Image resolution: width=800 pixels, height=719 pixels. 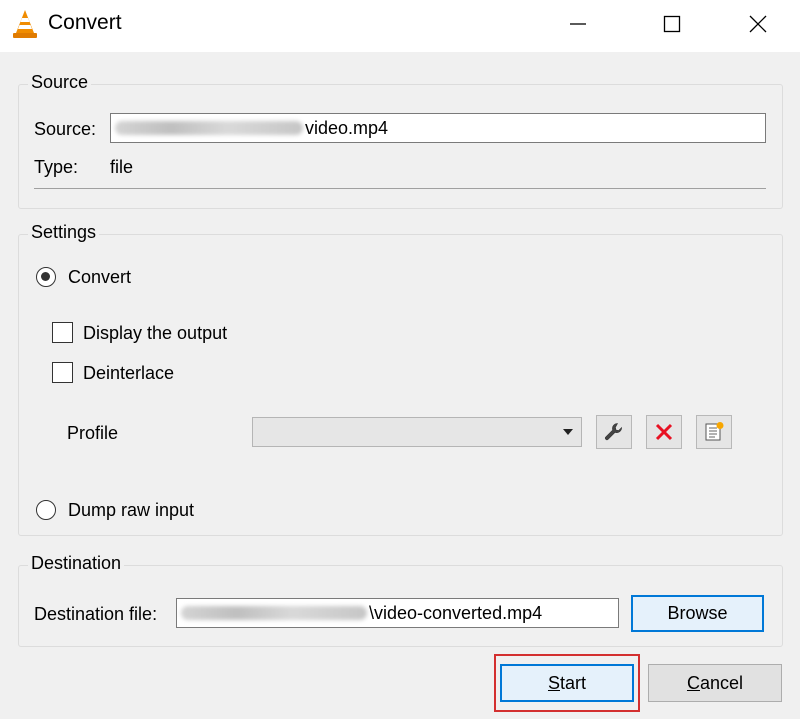 What do you see at coordinates (568, 432) in the screenshot?
I see `chevron-down-icon` at bounding box center [568, 432].